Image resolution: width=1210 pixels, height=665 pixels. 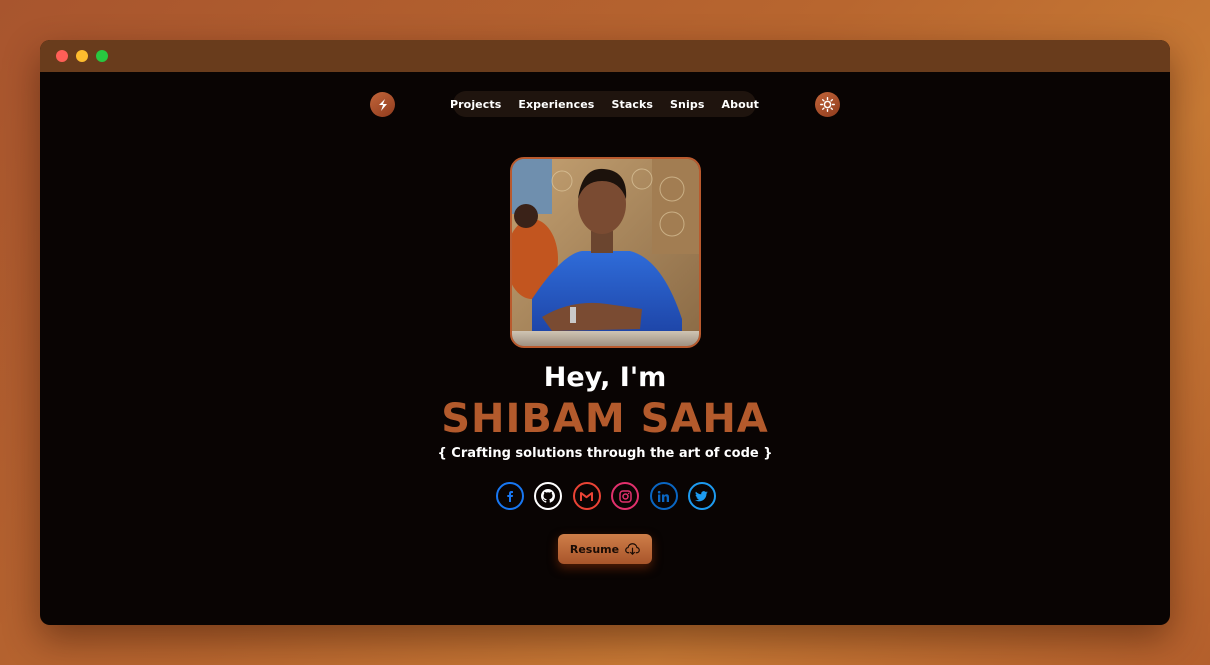 I want to click on theme-toggle-button, so click(x=827, y=104).